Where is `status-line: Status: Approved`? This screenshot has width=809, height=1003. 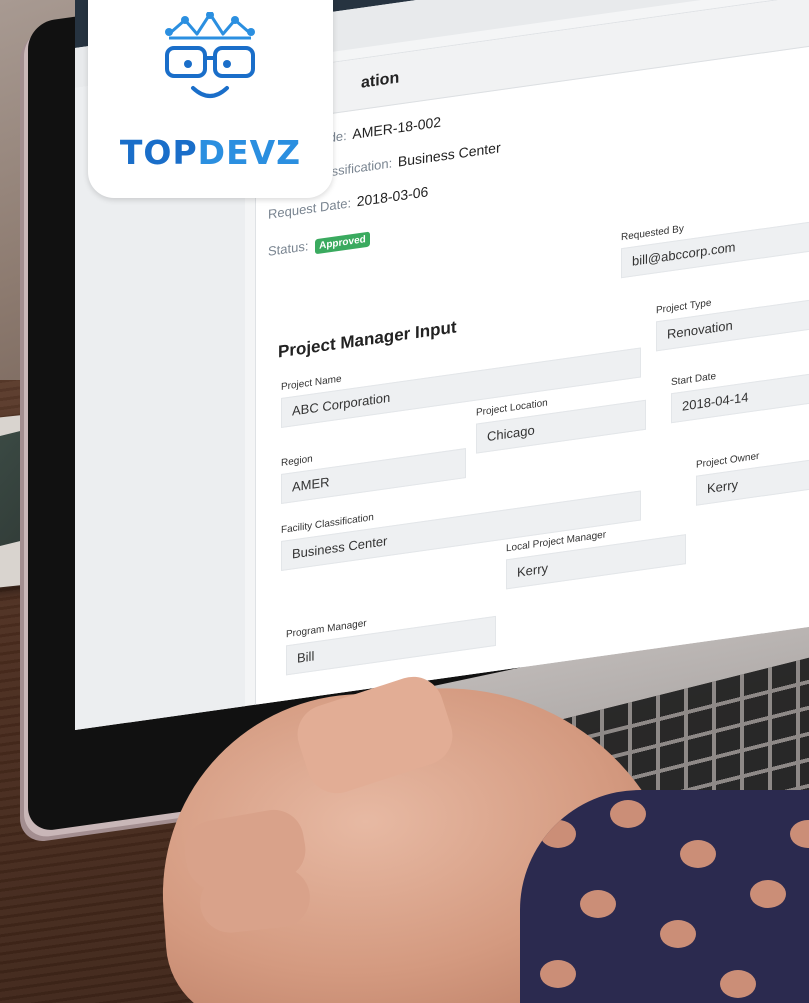 status-line: Status: Approved is located at coordinates (319, 245).